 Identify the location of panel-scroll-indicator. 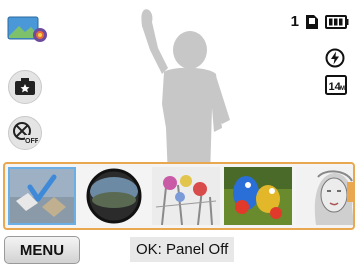
(350, 192).